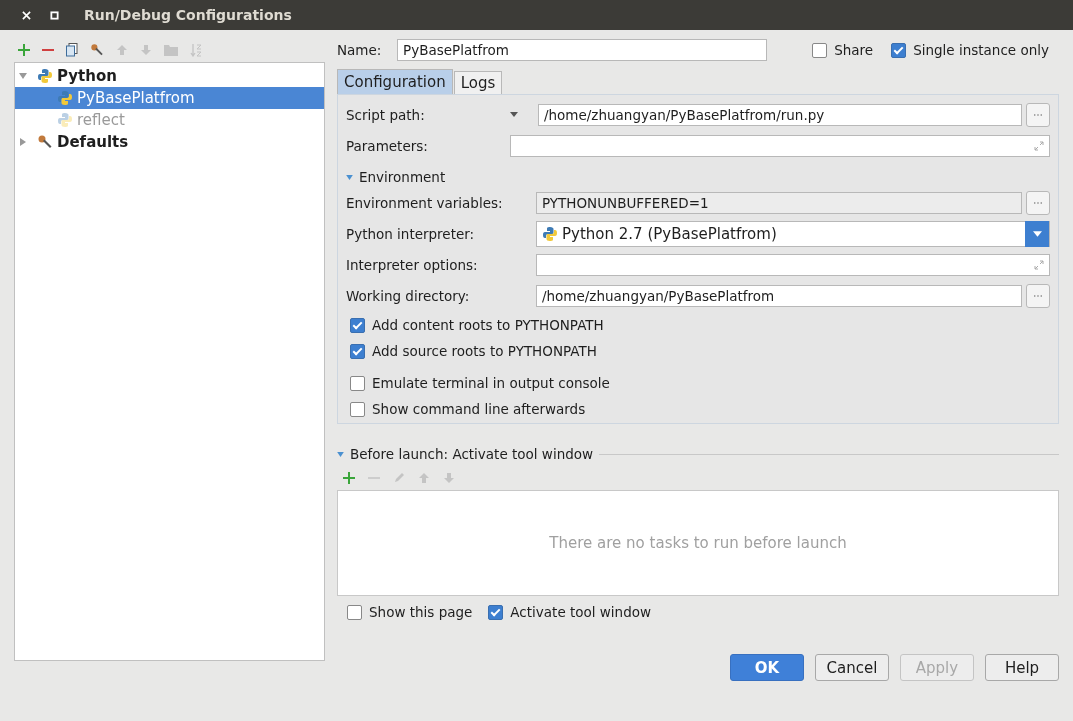  I want to click on tree-item: Python, so click(169, 76).